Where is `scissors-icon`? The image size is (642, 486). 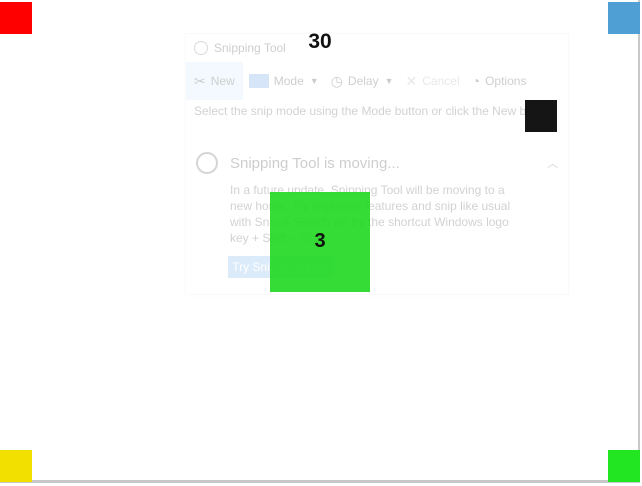
scissors-icon is located at coordinates (201, 48).